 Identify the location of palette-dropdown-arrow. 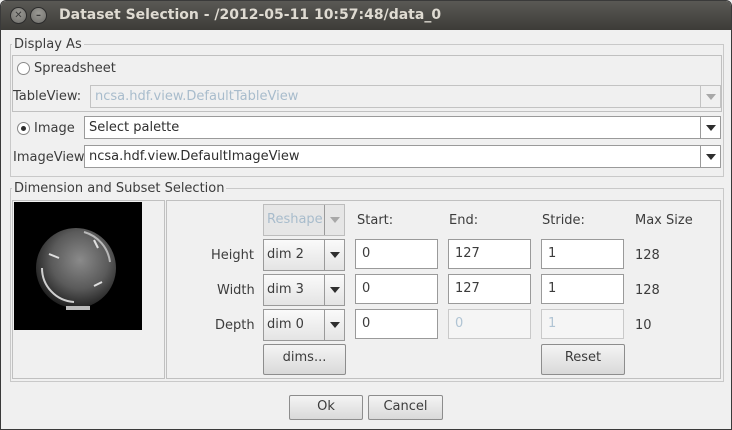
(710, 127).